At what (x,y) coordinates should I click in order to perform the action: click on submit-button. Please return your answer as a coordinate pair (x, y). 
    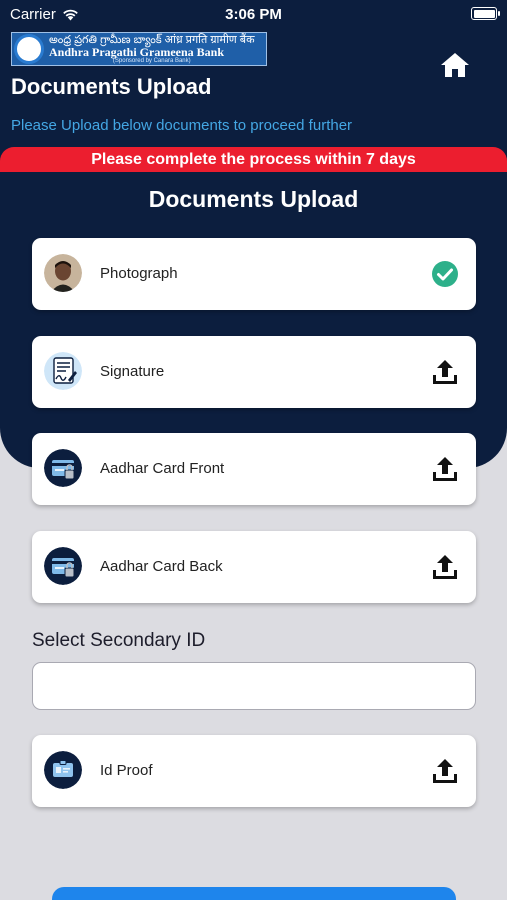
    Looking at the image, I should click on (254, 893).